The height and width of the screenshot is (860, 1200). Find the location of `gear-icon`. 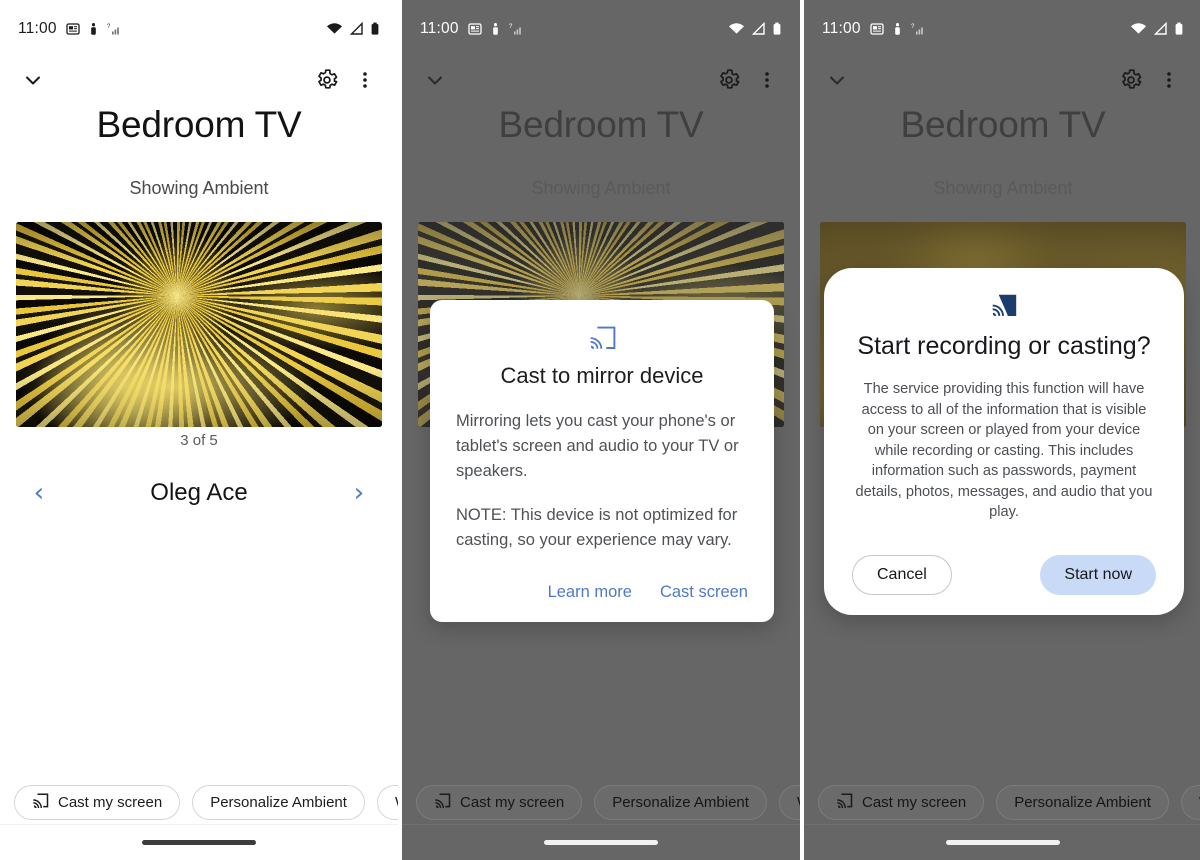

gear-icon is located at coordinates (730, 79).